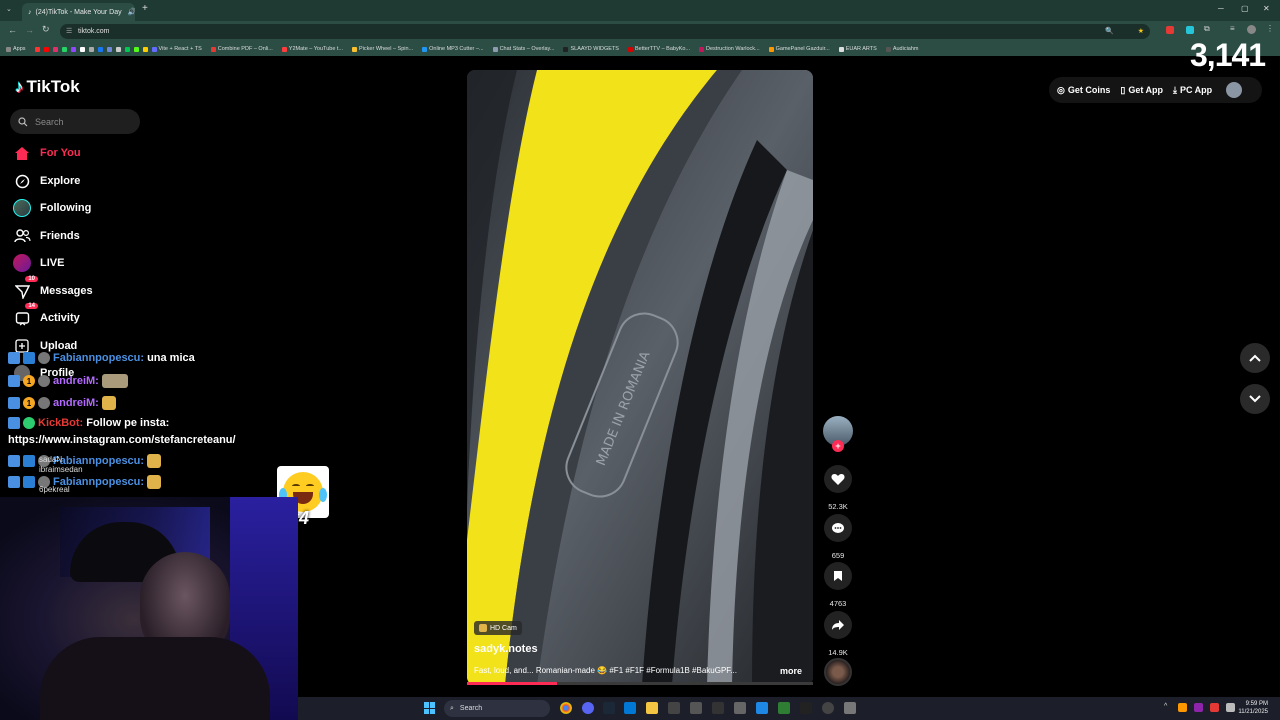  Describe the element at coordinates (838, 434) in the screenshot. I see `author-avatar: +` at that location.